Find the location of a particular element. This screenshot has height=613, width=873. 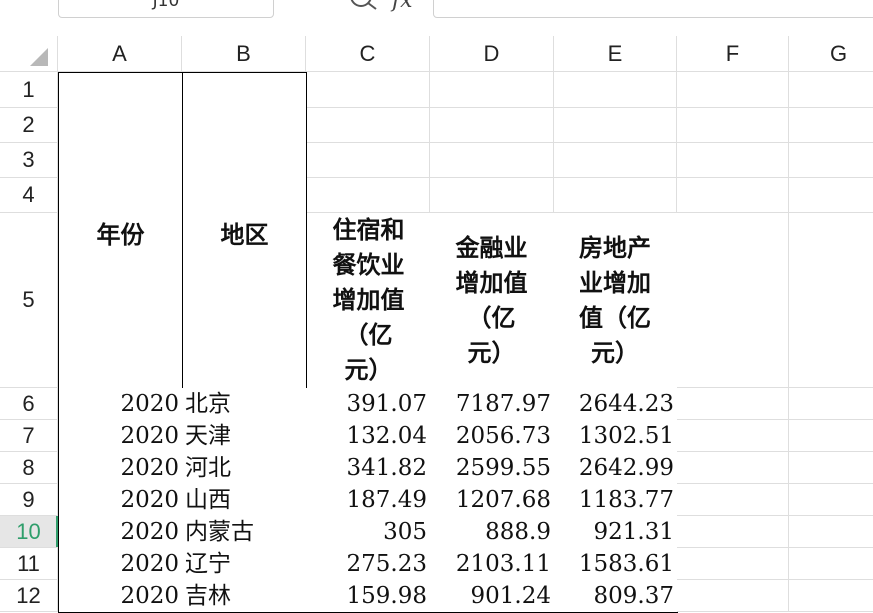

cell-region: 北京 is located at coordinates (244, 404).